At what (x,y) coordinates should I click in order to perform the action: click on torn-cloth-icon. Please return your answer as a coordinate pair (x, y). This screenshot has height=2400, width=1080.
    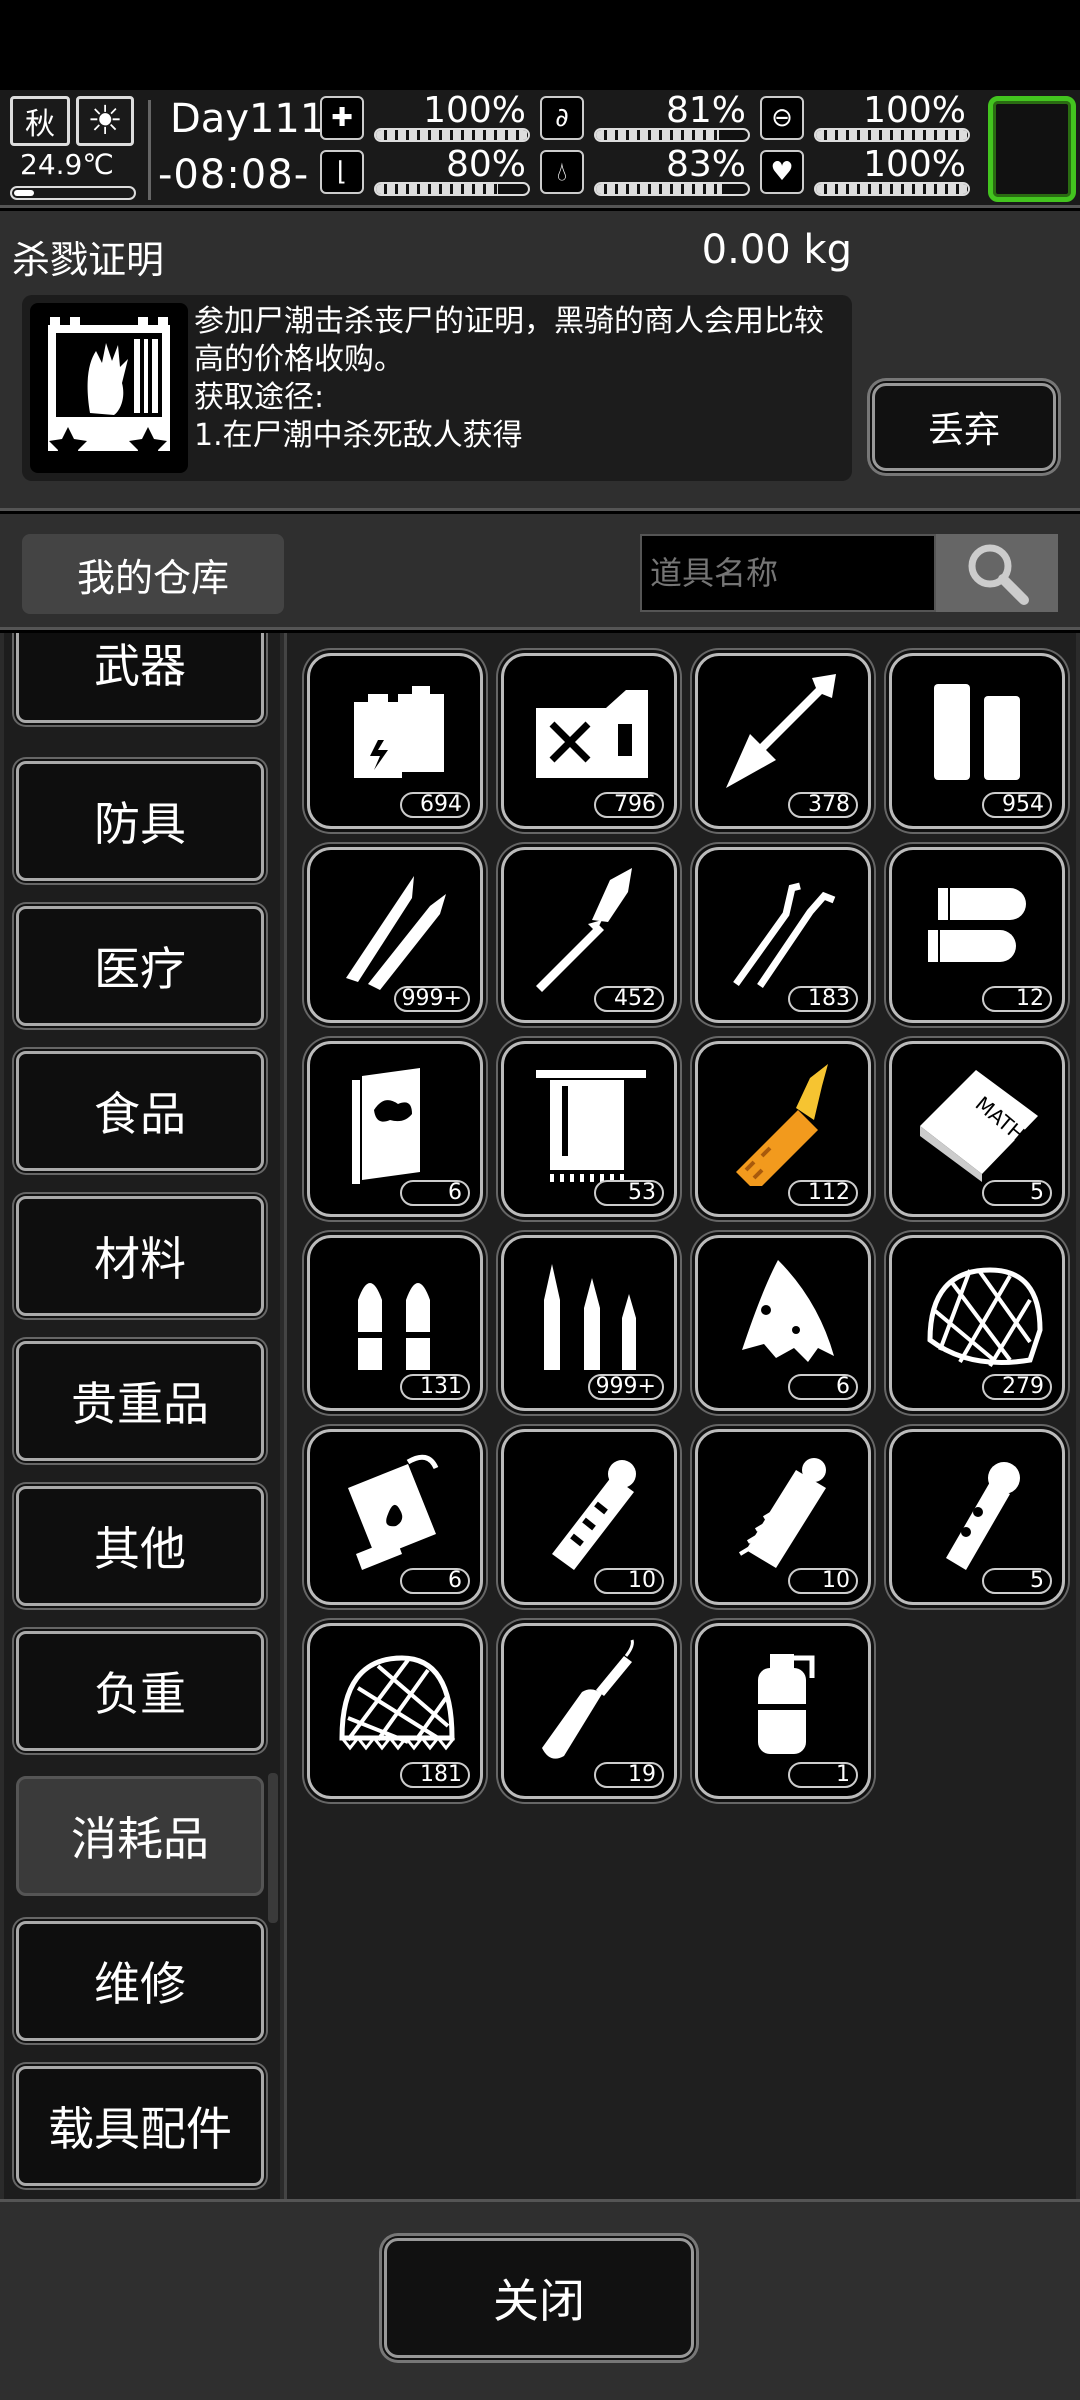
    Looking at the image, I should click on (788, 1311).